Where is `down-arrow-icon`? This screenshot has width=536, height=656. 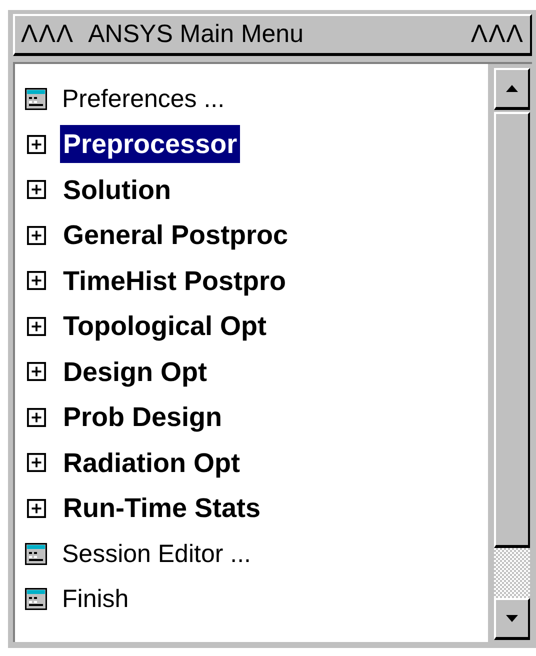 down-arrow-icon is located at coordinates (512, 618).